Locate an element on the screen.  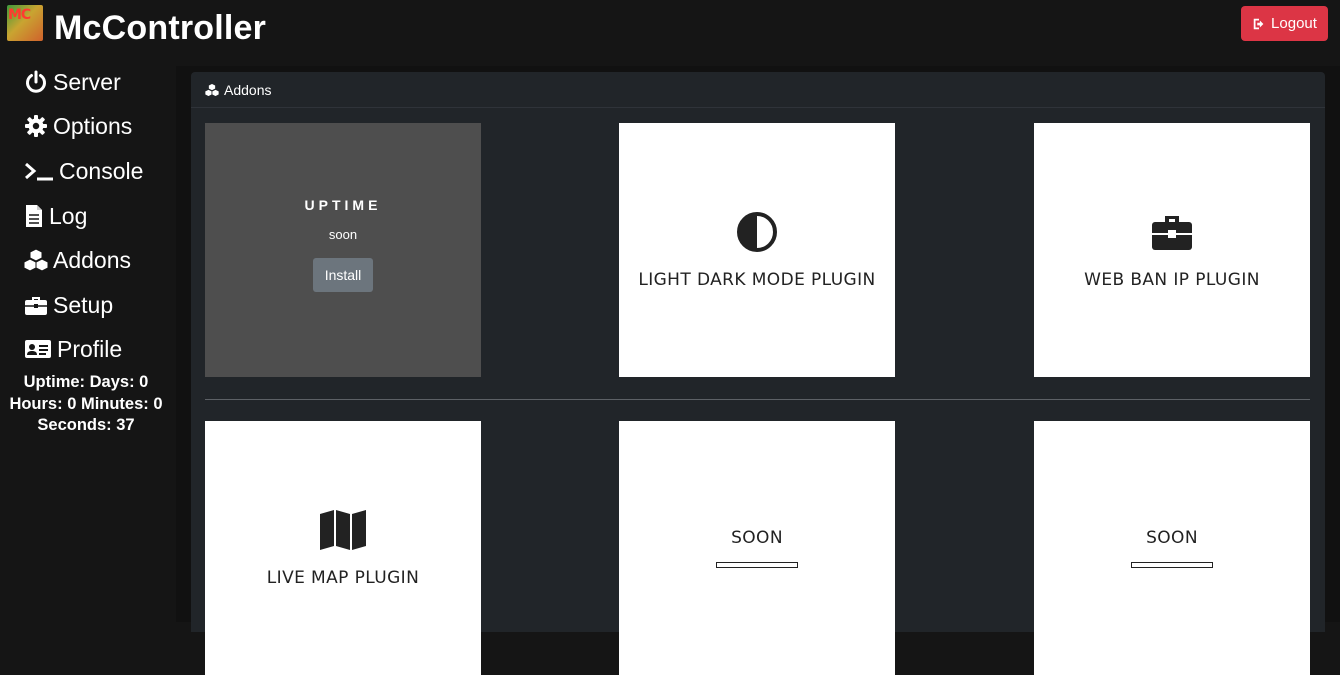
sidebar-item-console: Console is located at coordinates (83, 171).